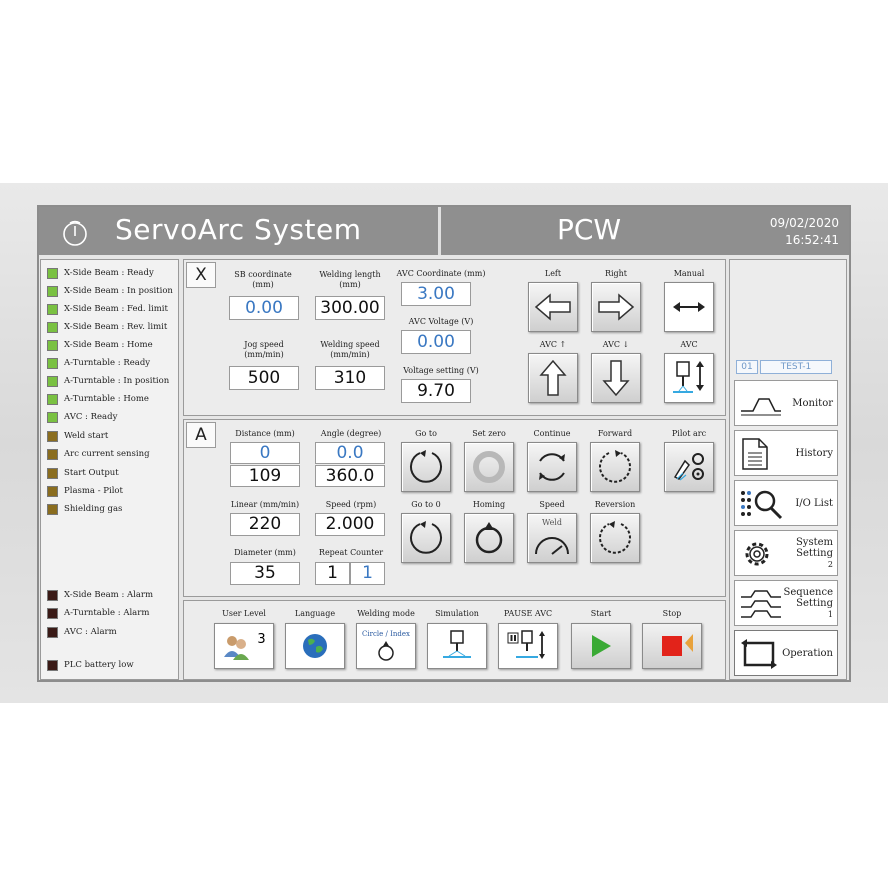 Image resolution: width=888 pixels, height=888 pixels. What do you see at coordinates (528, 613) in the screenshot?
I see `pause-avc-label: PAUSE AVC` at bounding box center [528, 613].